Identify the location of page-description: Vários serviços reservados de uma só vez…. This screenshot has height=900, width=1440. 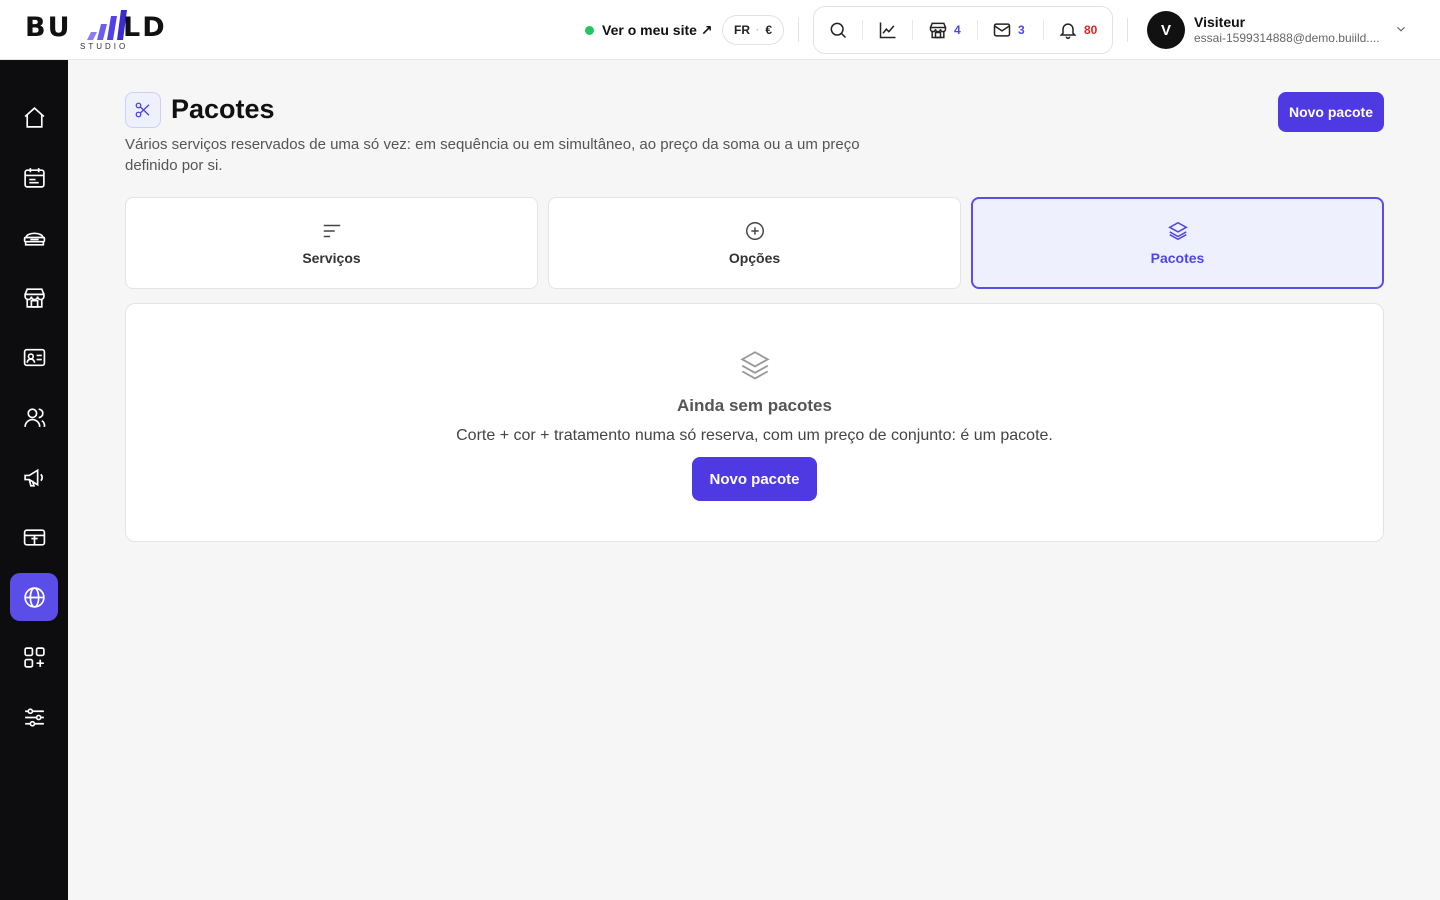
(492, 155).